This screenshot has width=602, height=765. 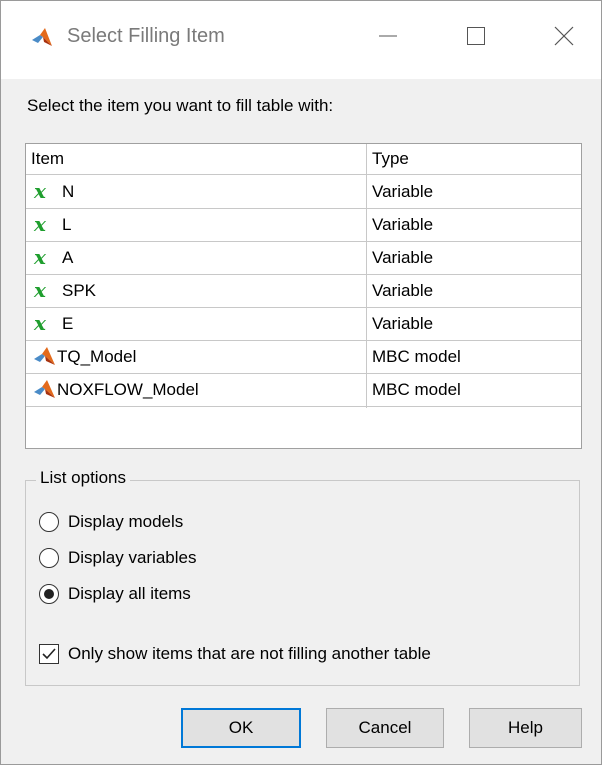 What do you see at coordinates (146, 36) in the screenshot?
I see `window-title: Select Filling Item` at bounding box center [146, 36].